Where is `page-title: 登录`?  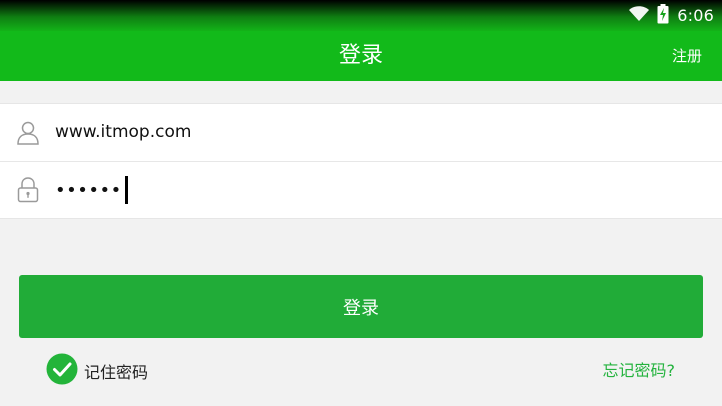
page-title: 登录 is located at coordinates (360, 55).